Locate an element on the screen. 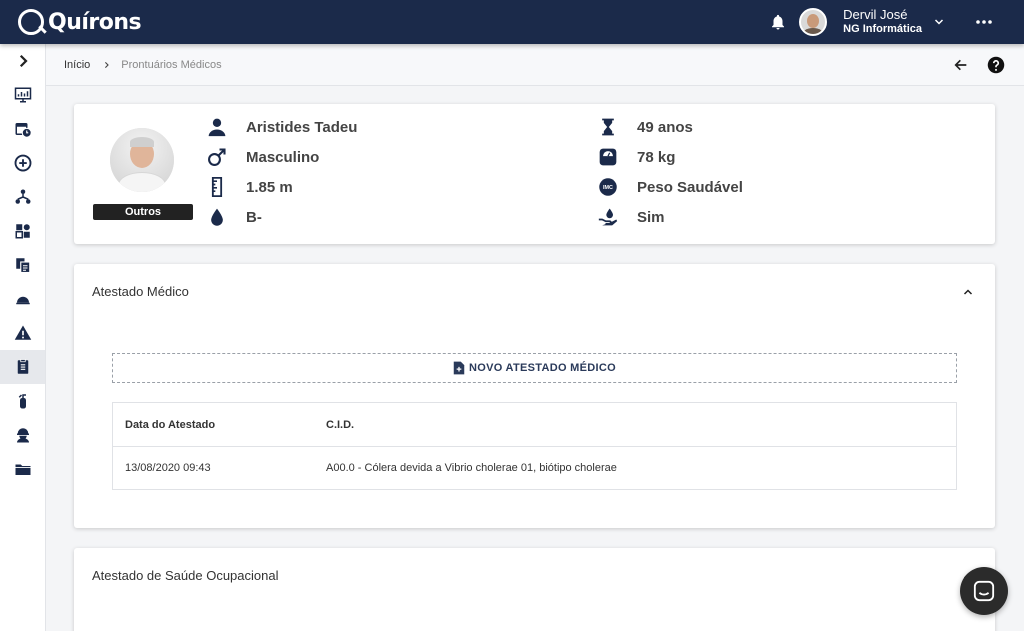 Image resolution: width=1024 pixels, height=631 pixels. patient-height-row: 1.85 m is located at coordinates (249, 187).